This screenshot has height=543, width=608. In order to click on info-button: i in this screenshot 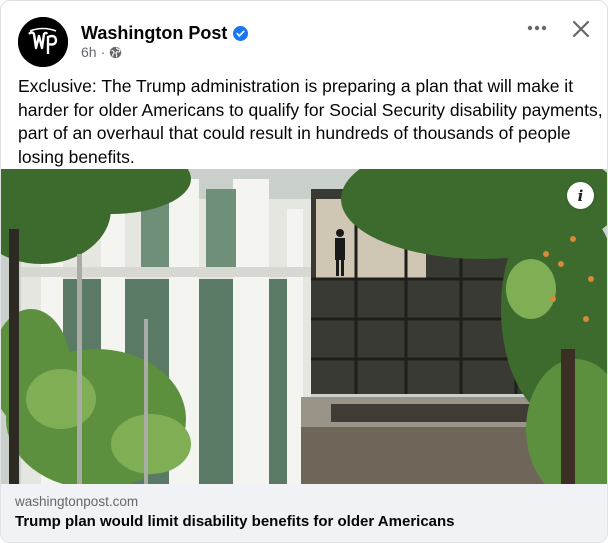, I will do `click(580, 195)`.